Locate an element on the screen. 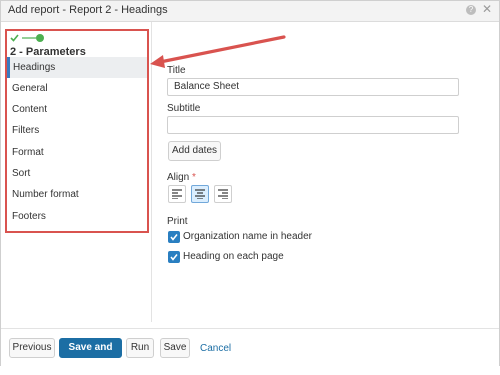 The image size is (500, 375). window-title: Add report - Report 2 - Headings is located at coordinates (88, 10).